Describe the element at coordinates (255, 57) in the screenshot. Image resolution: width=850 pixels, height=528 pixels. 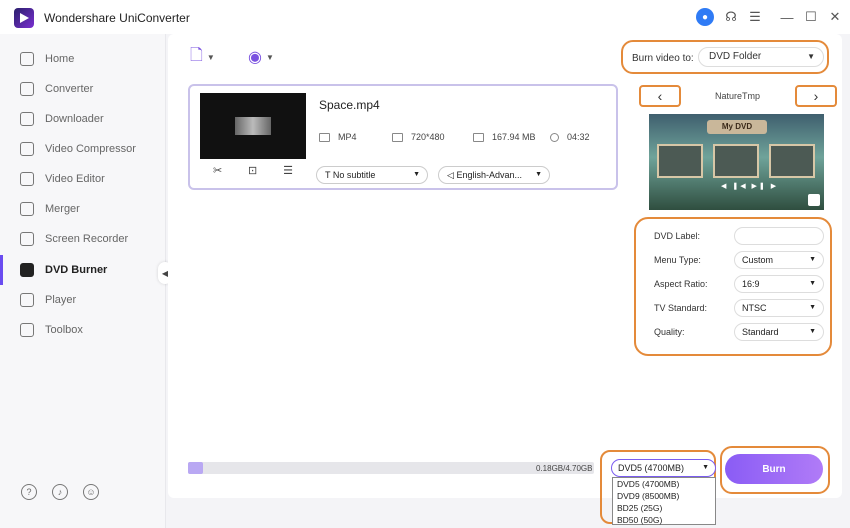
I see `add-disc-icon: ◉` at that location.